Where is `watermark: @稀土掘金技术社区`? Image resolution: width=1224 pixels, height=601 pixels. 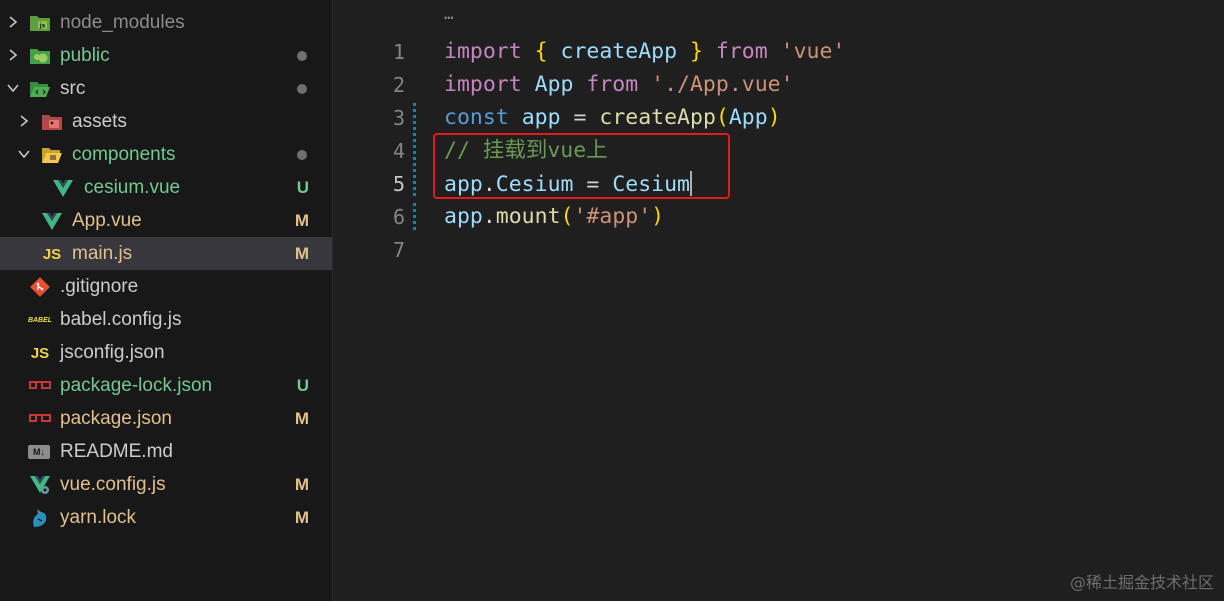 watermark: @稀土掘金技术社区 is located at coordinates (1141, 582).